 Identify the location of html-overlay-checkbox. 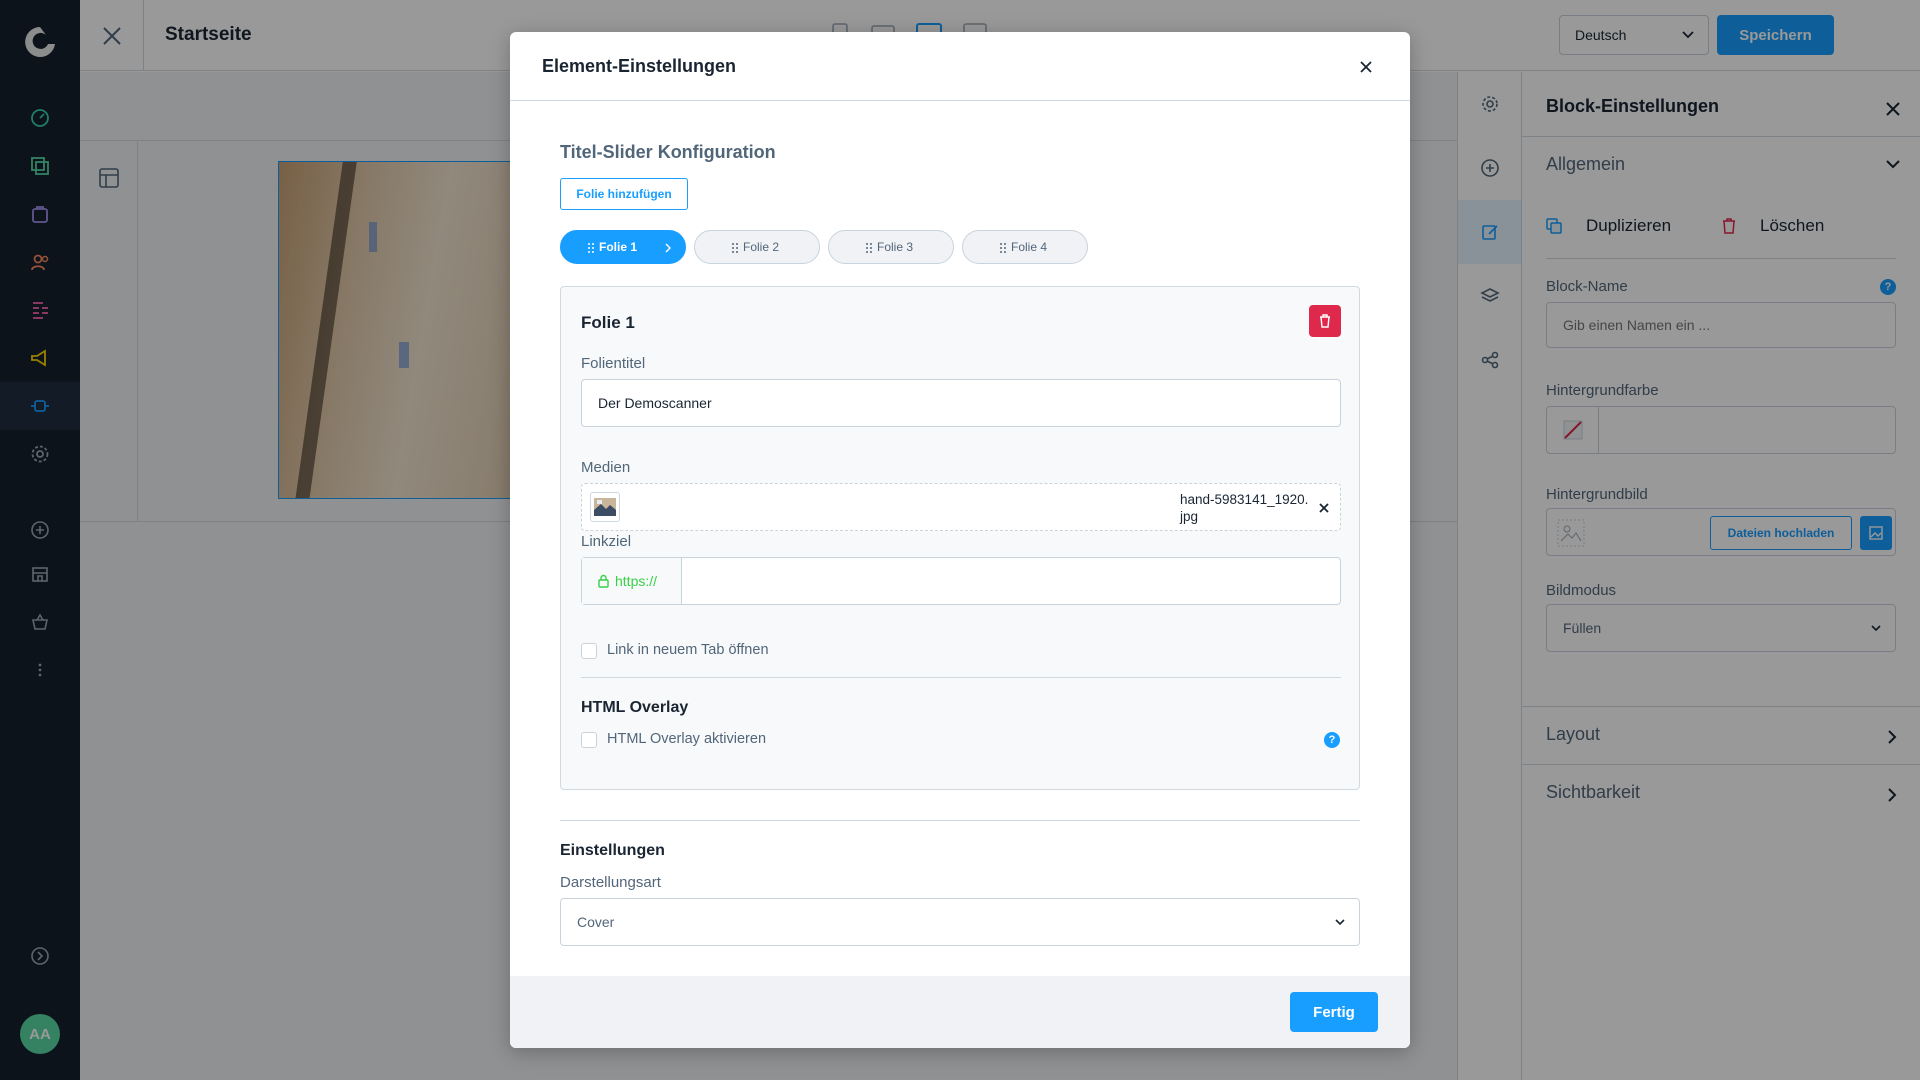
(589, 740).